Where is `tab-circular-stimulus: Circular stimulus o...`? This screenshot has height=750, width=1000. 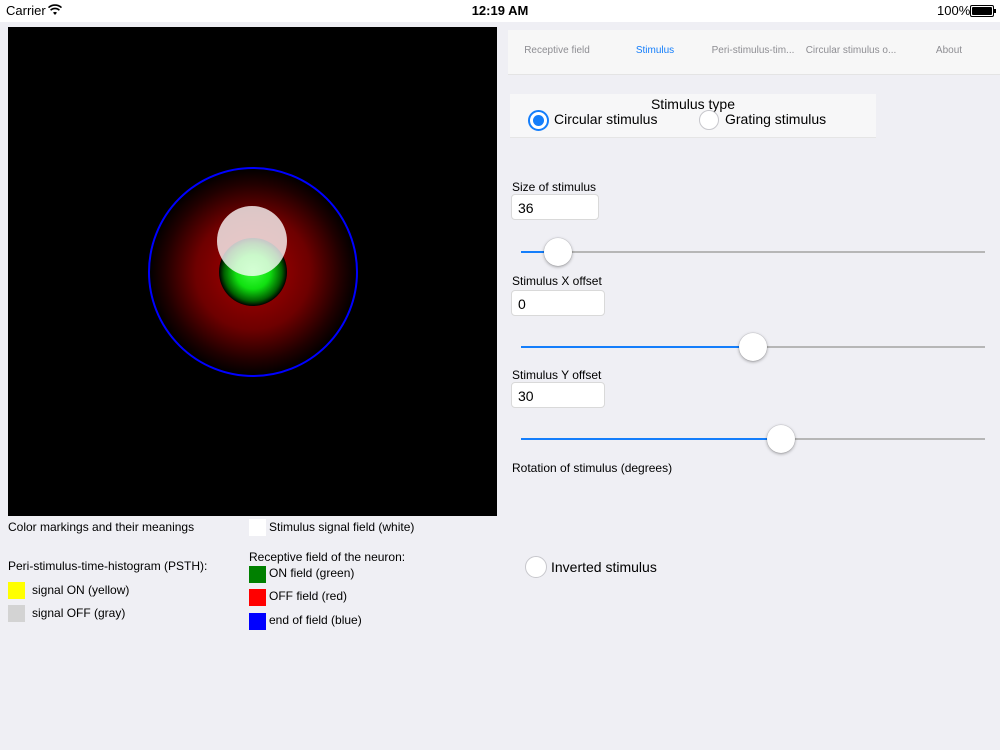
tab-circular-stimulus: Circular stimulus o... is located at coordinates (851, 50).